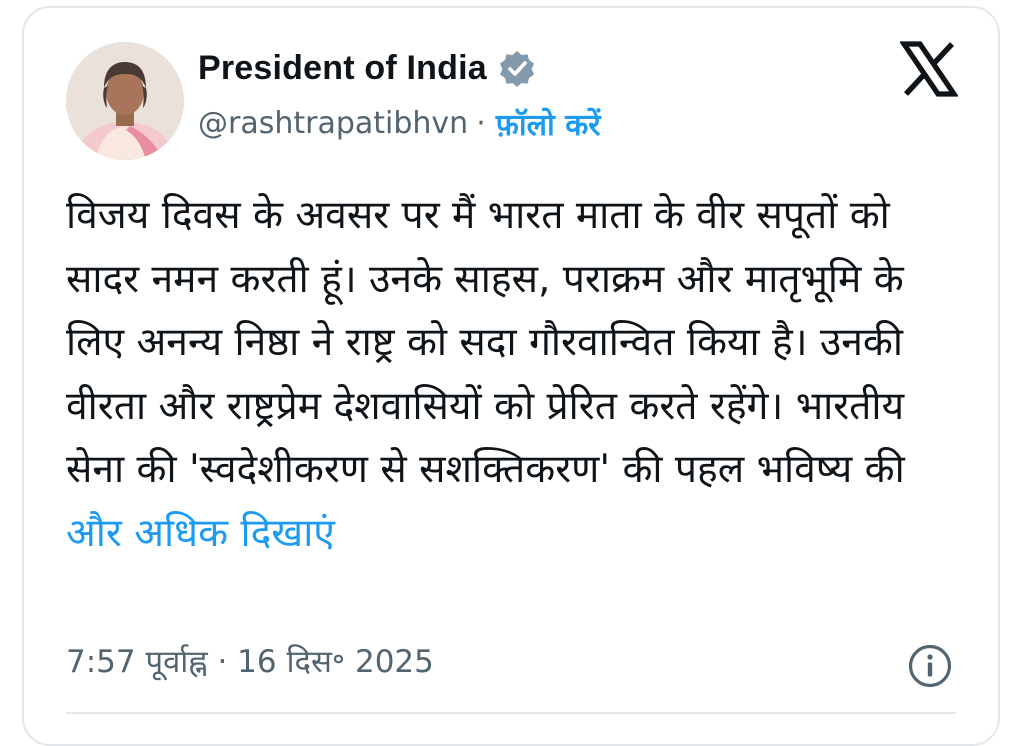 The width and height of the screenshot is (1024, 746). Describe the element at coordinates (548, 123) in the screenshot. I see `follow-button: फ़ॉलो करें` at that location.